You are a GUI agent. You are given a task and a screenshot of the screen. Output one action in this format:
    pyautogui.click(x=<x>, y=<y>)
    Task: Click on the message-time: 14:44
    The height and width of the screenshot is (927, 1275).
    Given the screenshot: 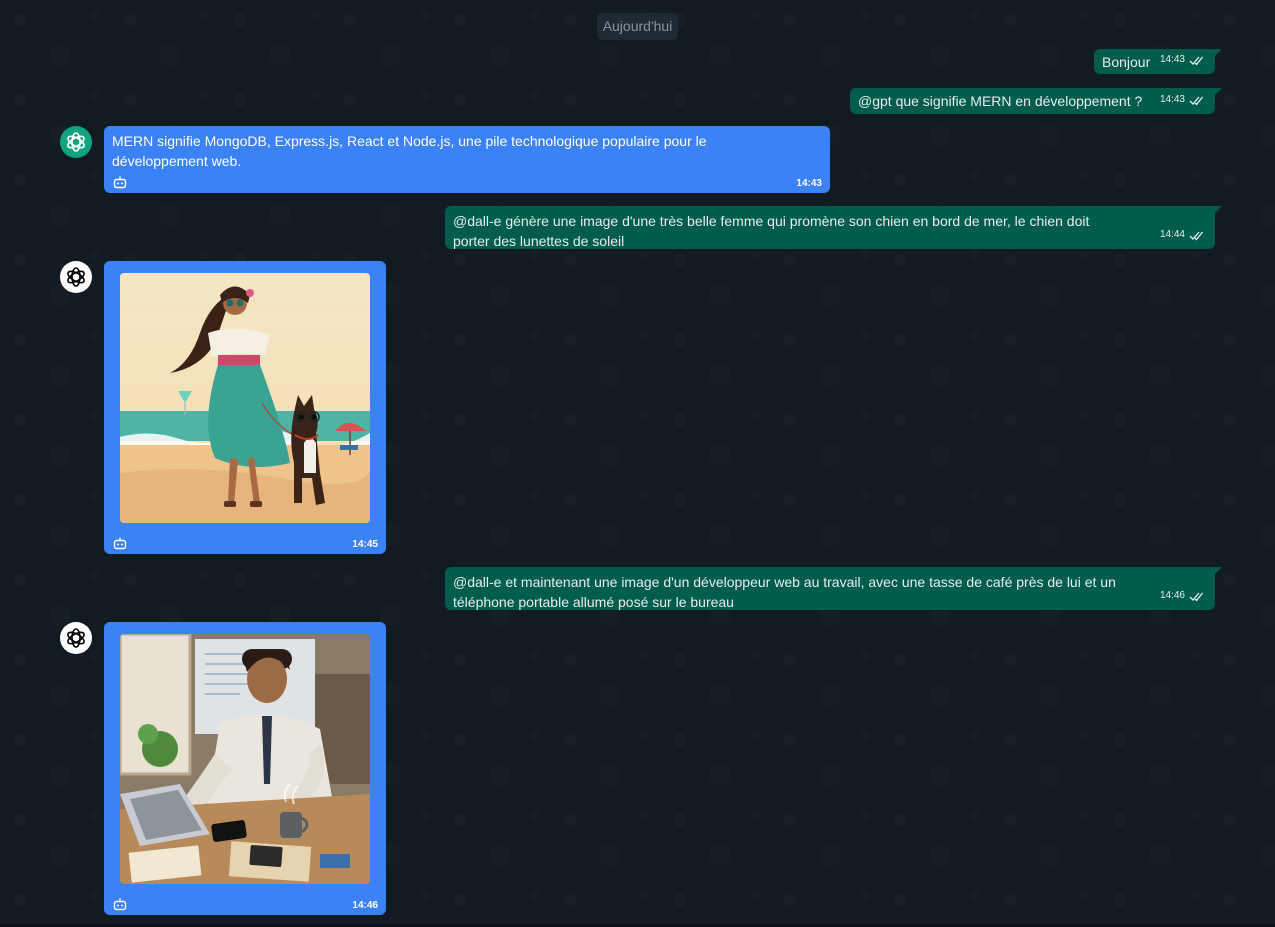 What is the action you would take?
    pyautogui.click(x=1172, y=234)
    